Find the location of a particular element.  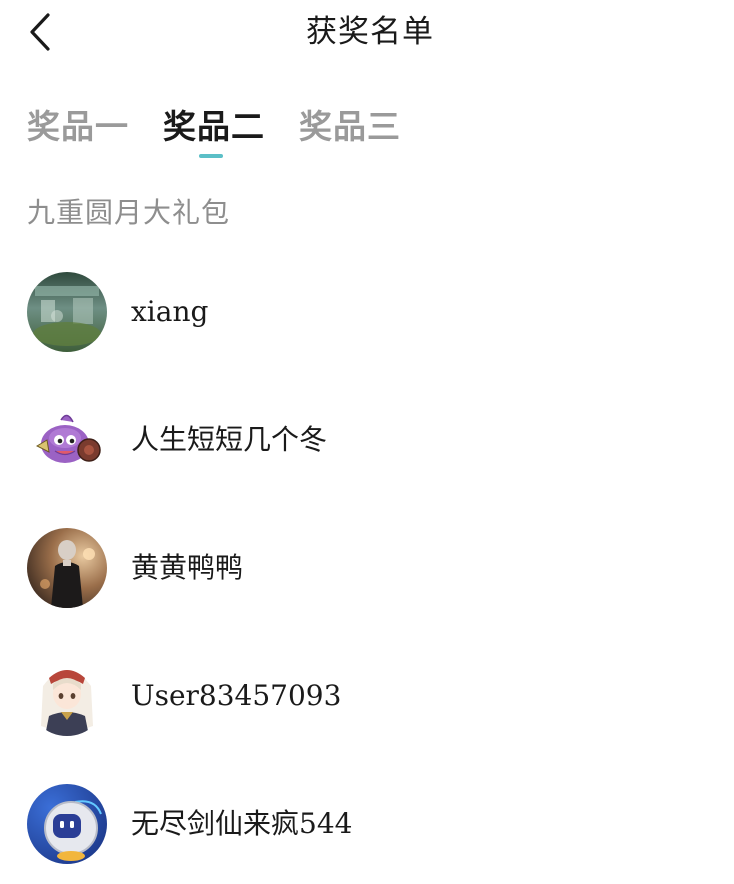

winner-name: 黄黄鸭鸭 is located at coordinates (187, 567).